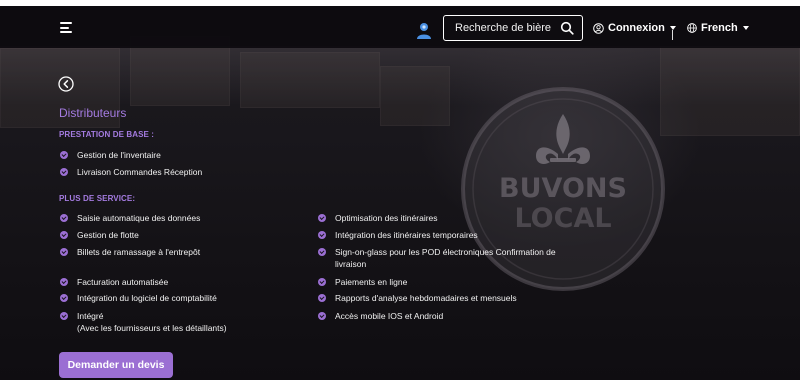 The image size is (800, 380). I want to click on feature-text: livraison, so click(351, 264).